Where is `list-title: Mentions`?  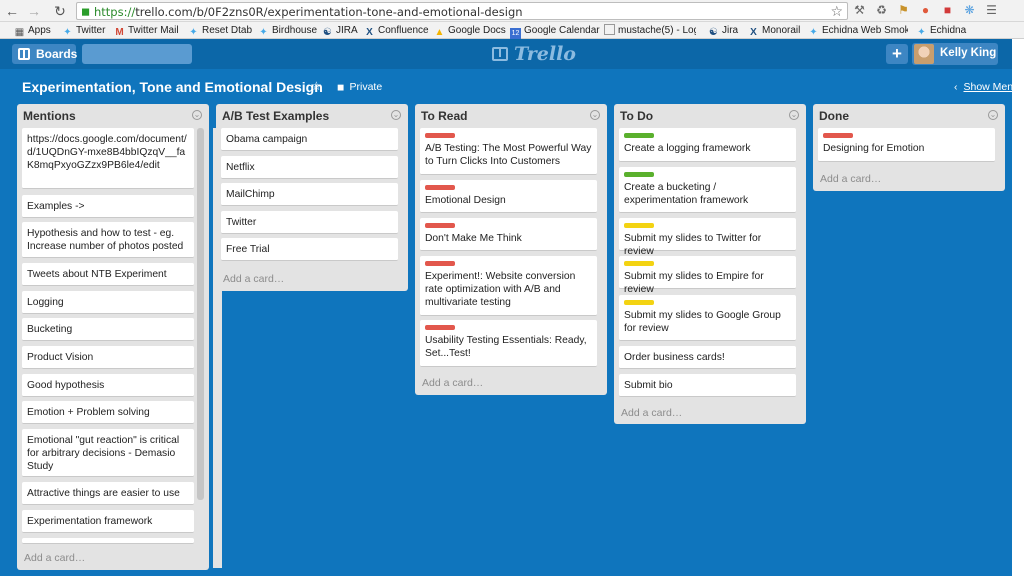 list-title: Mentions is located at coordinates (49, 116).